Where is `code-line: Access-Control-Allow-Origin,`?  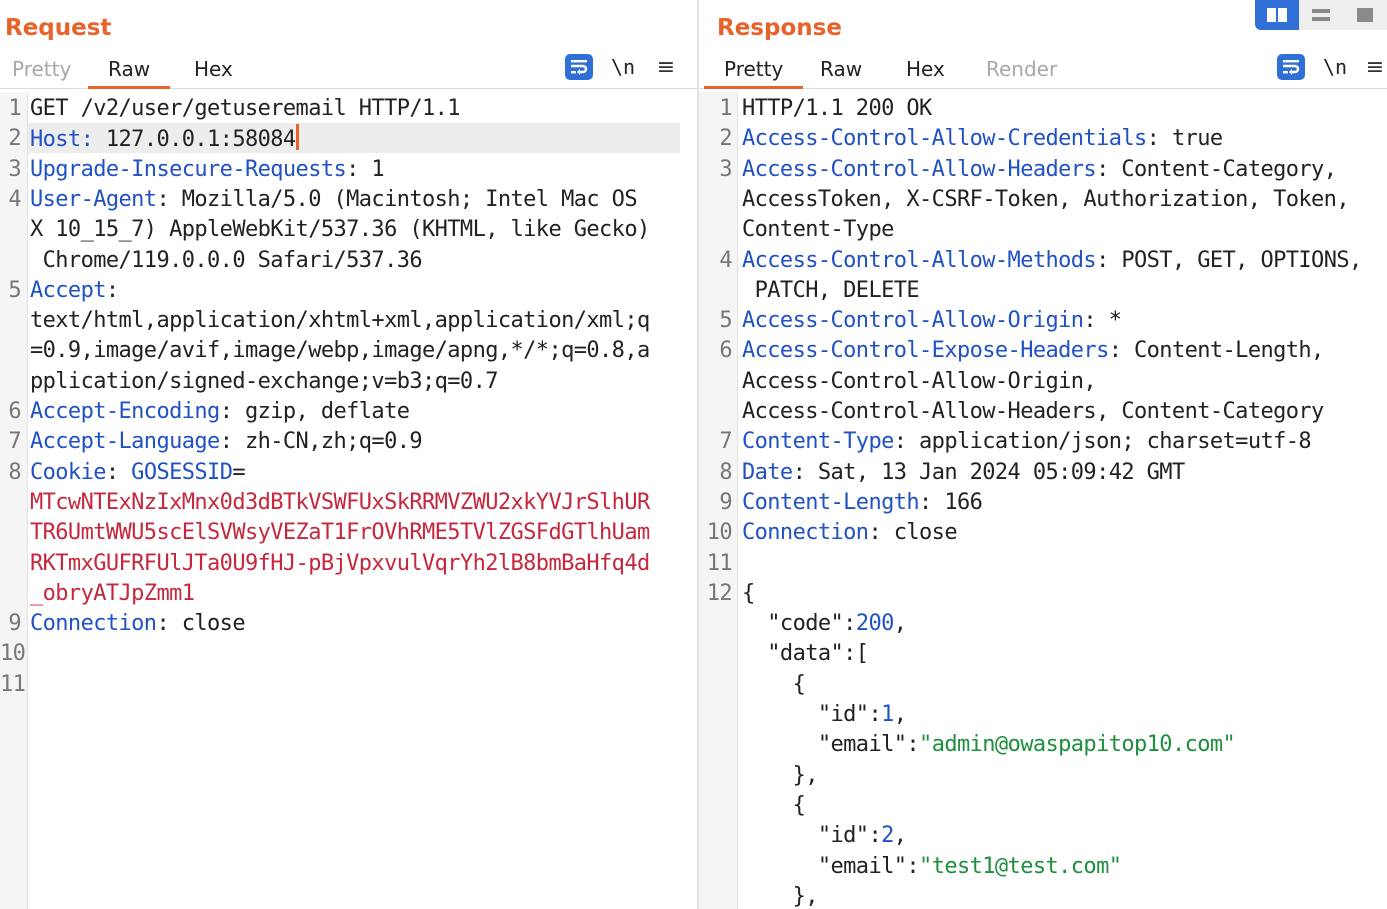 code-line: Access-Control-Allow-Origin, is located at coordinates (919, 382).